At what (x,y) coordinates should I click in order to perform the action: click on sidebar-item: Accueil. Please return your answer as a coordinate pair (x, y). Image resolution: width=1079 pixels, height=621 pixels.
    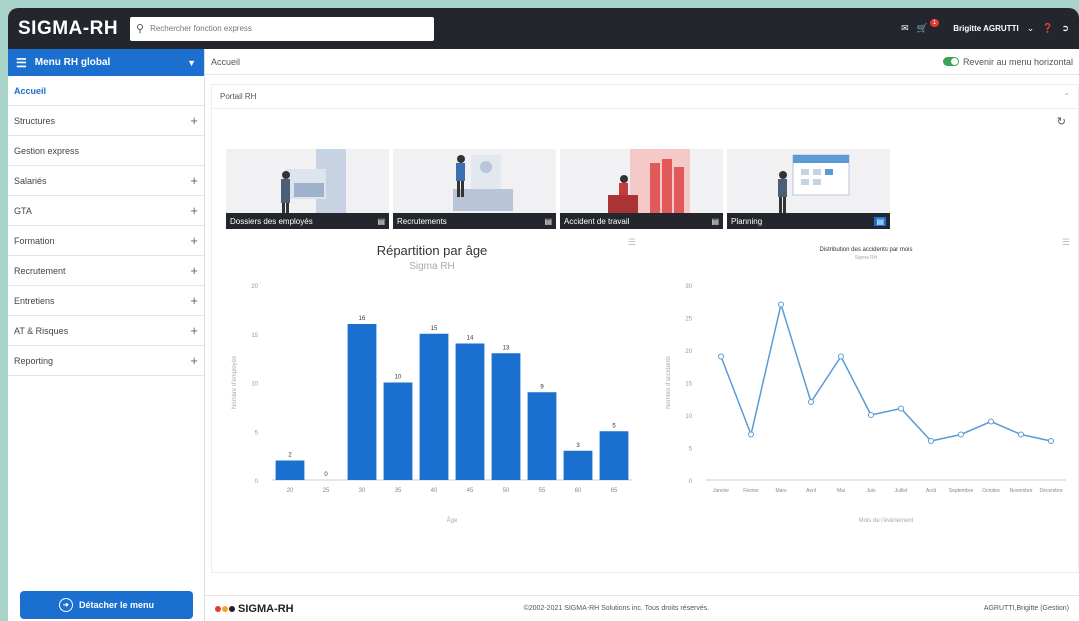
    Looking at the image, I should click on (106, 91).